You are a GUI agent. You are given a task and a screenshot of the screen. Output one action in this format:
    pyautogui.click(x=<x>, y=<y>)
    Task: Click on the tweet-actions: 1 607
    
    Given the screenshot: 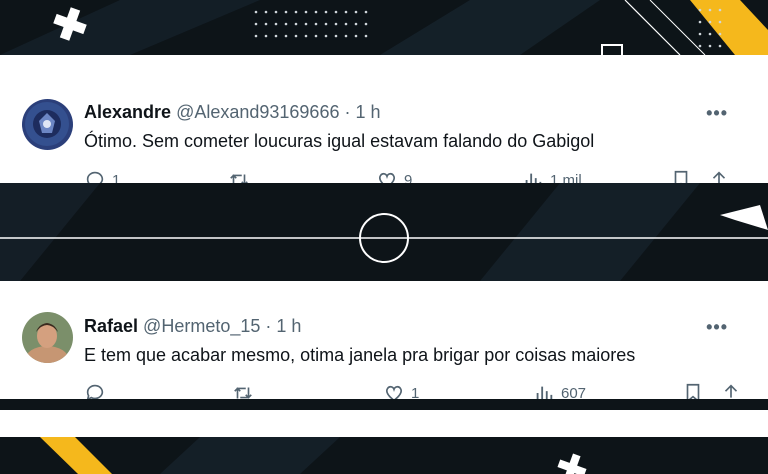 What is the action you would take?
    pyautogui.click(x=384, y=390)
    